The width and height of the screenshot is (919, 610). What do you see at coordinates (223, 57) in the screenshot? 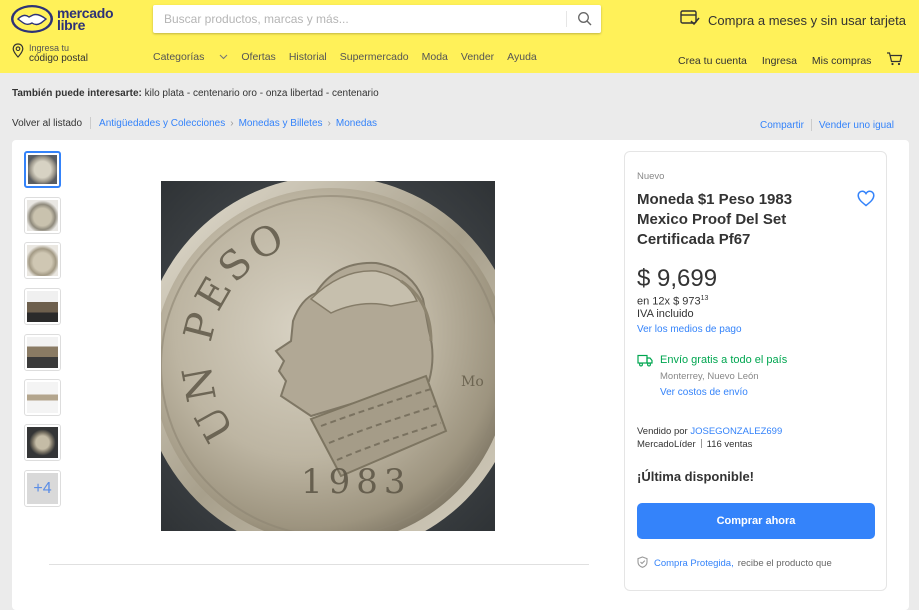
I see `chevron-down-icon` at bounding box center [223, 57].